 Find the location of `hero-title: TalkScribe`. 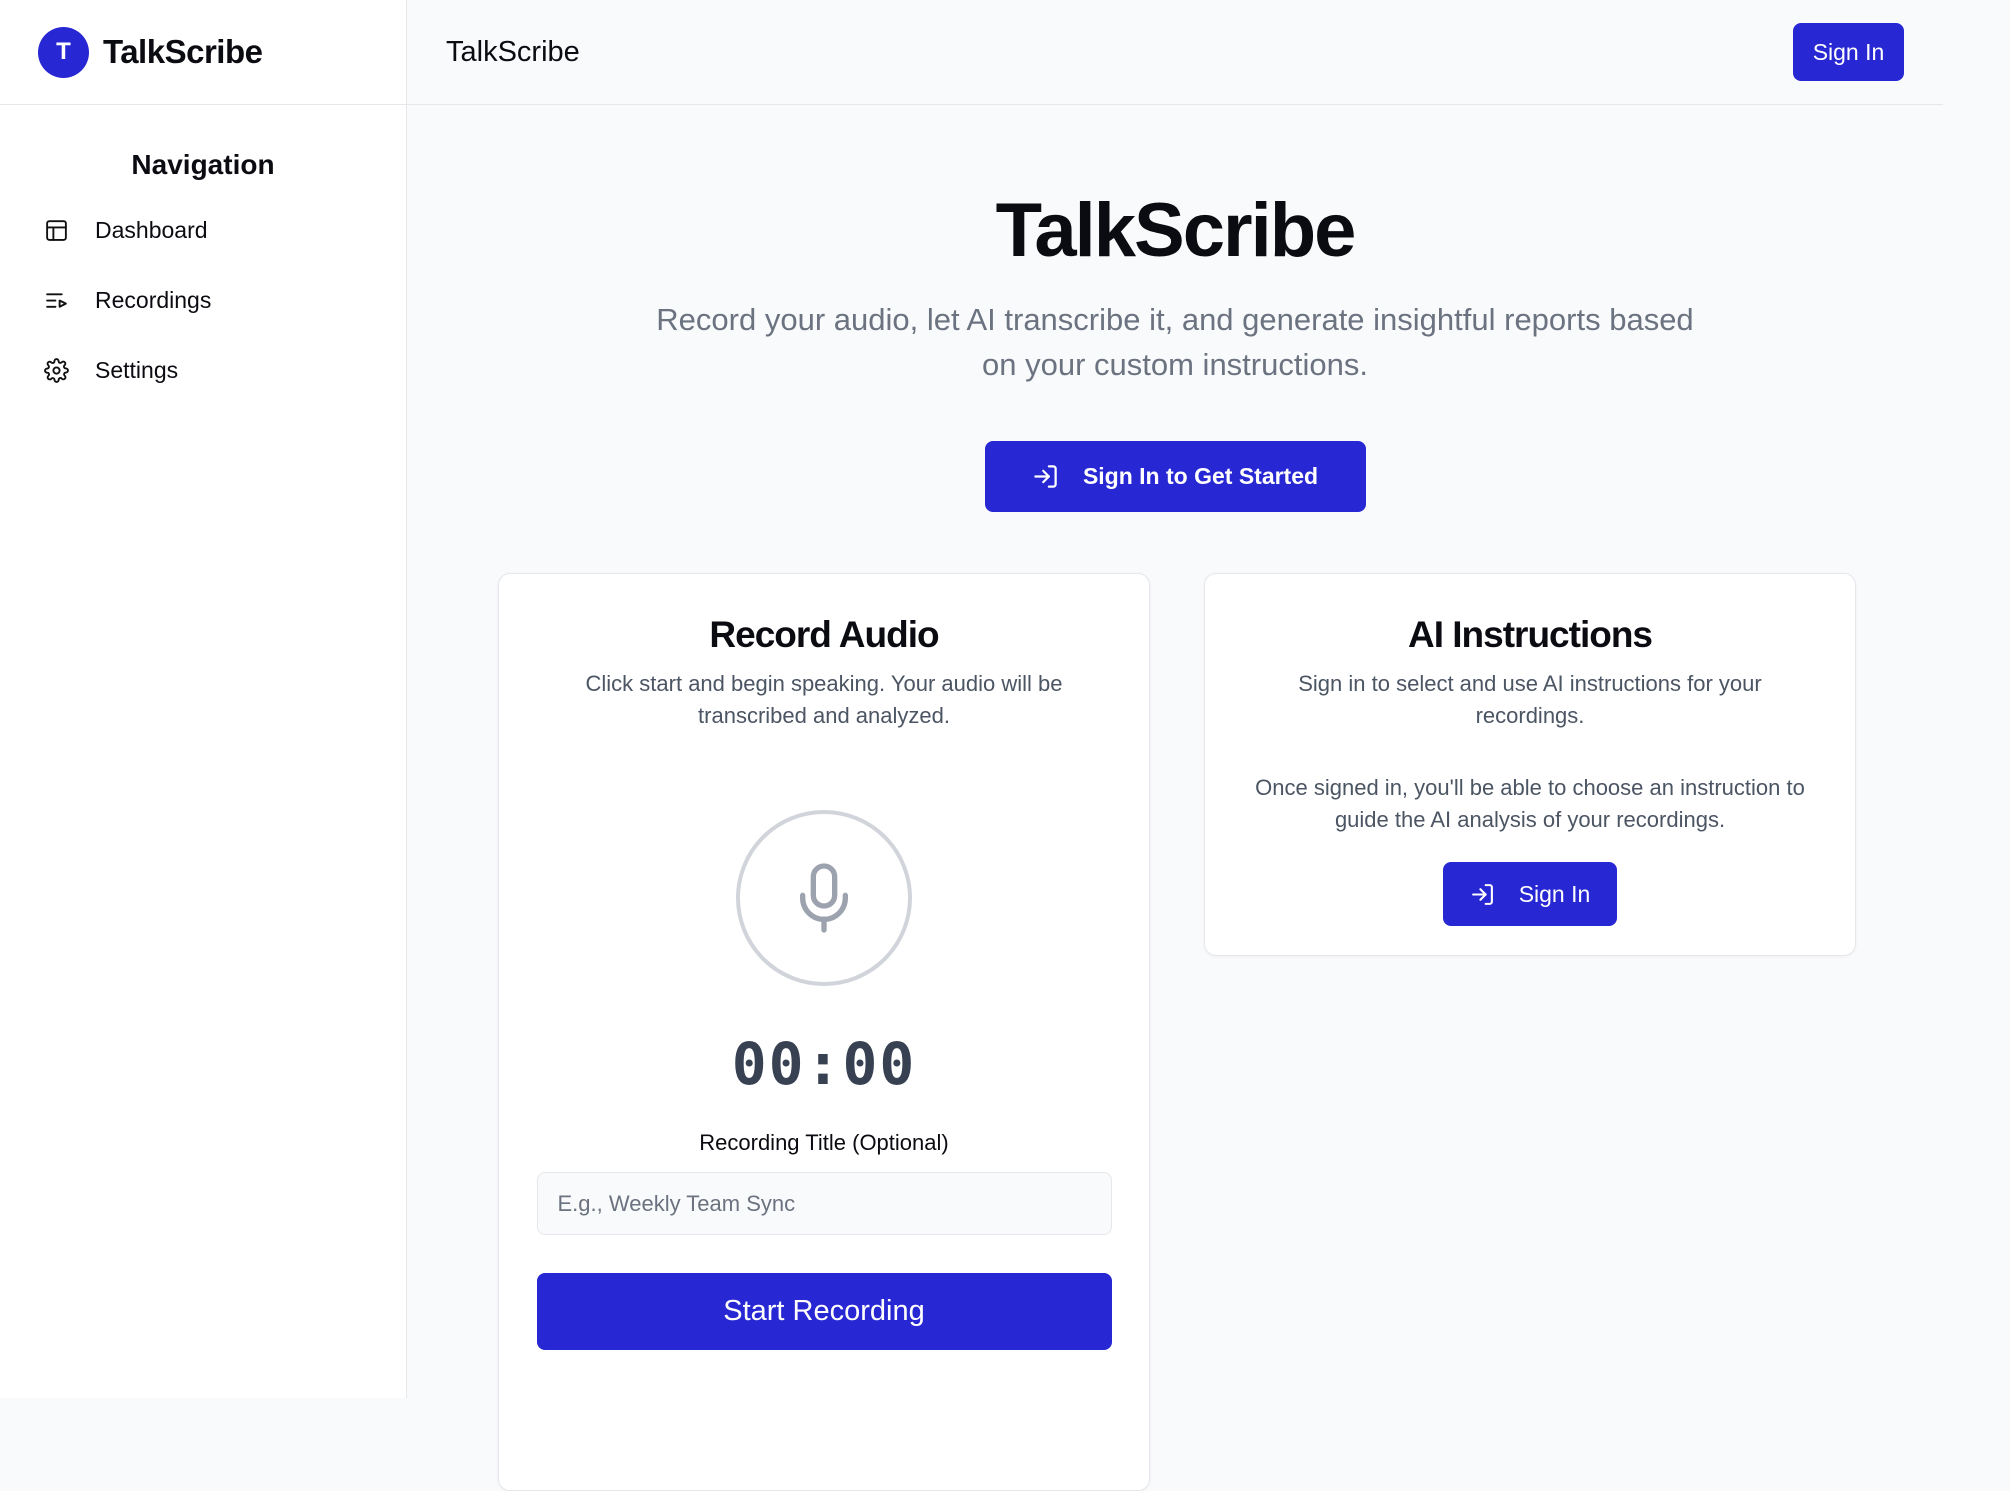

hero-title: TalkScribe is located at coordinates (1176, 230).